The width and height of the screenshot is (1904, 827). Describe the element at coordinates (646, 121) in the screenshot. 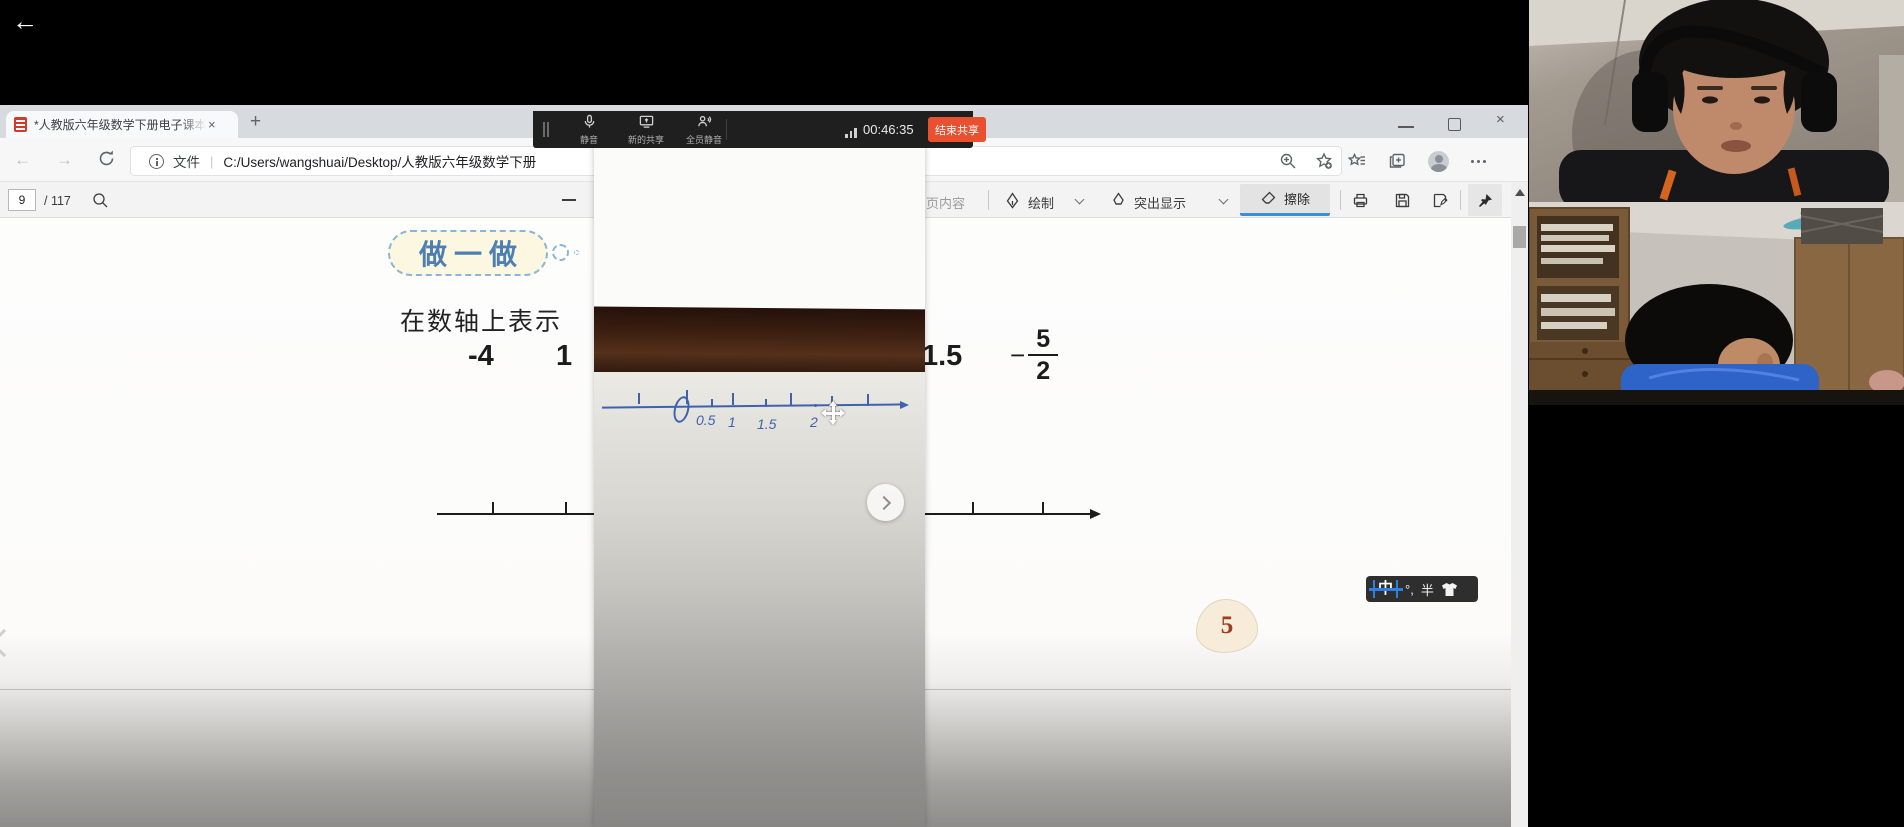

I see `screen-share-icon` at that location.